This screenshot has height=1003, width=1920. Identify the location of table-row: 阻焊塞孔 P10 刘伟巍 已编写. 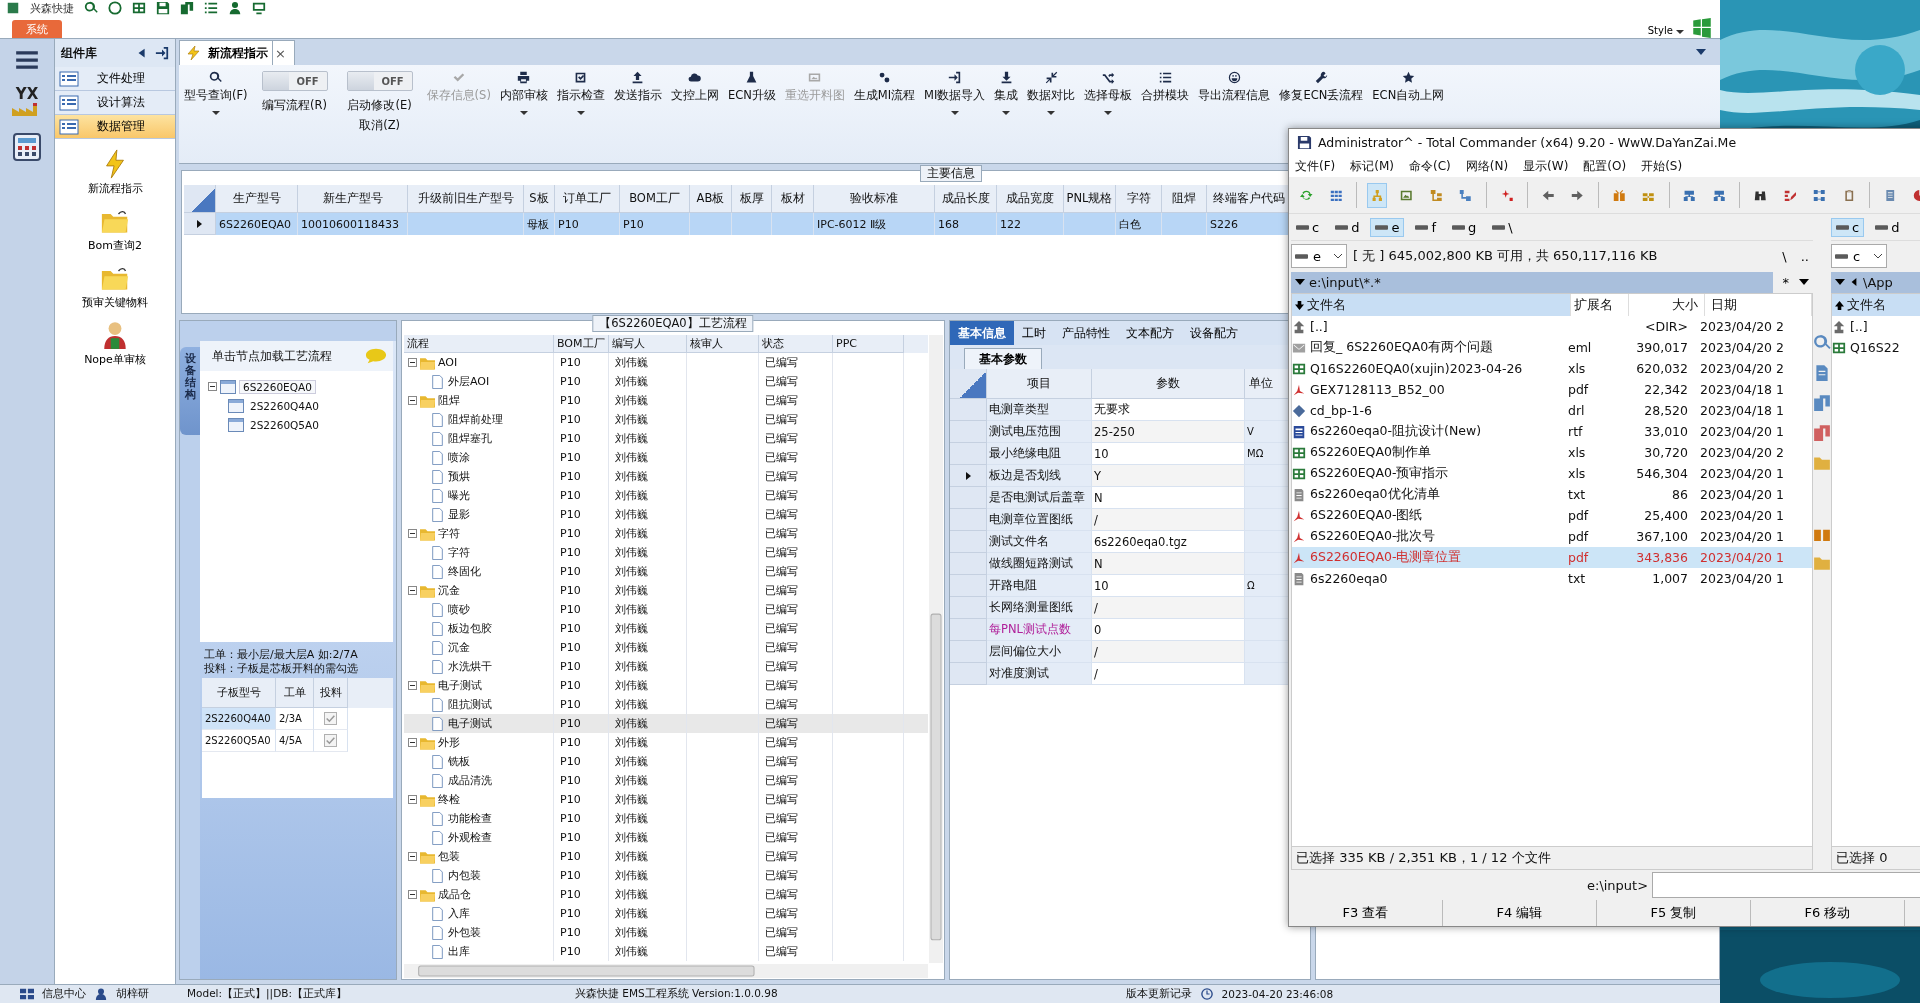
(666, 438).